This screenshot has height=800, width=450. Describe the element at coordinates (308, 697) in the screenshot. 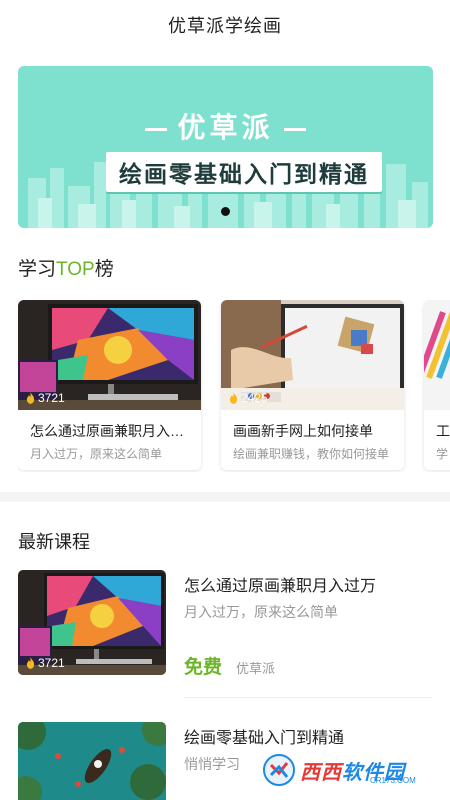

I see `course-divider` at that location.